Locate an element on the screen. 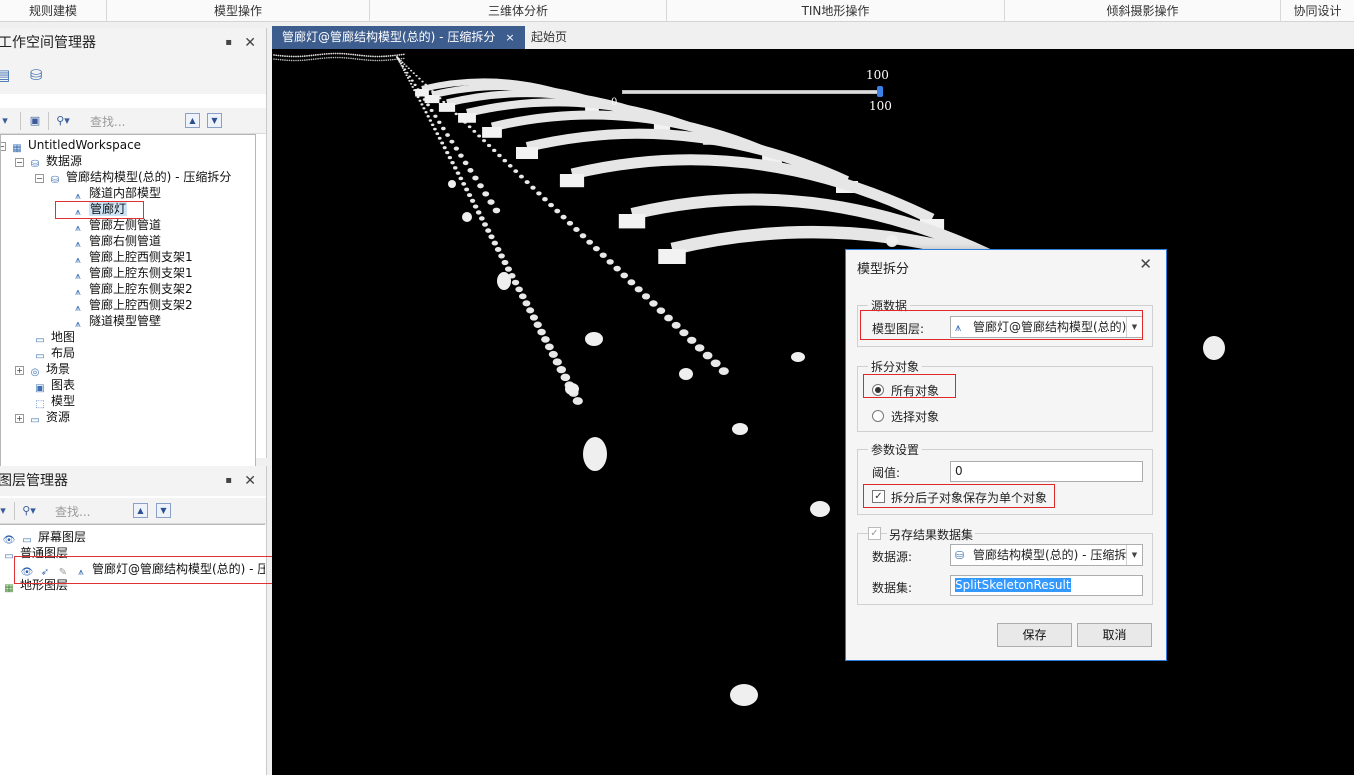 The image size is (1354, 775). ribbon-group-oblique-ops: 倾斜摄影操作 is located at coordinates (1143, 11).